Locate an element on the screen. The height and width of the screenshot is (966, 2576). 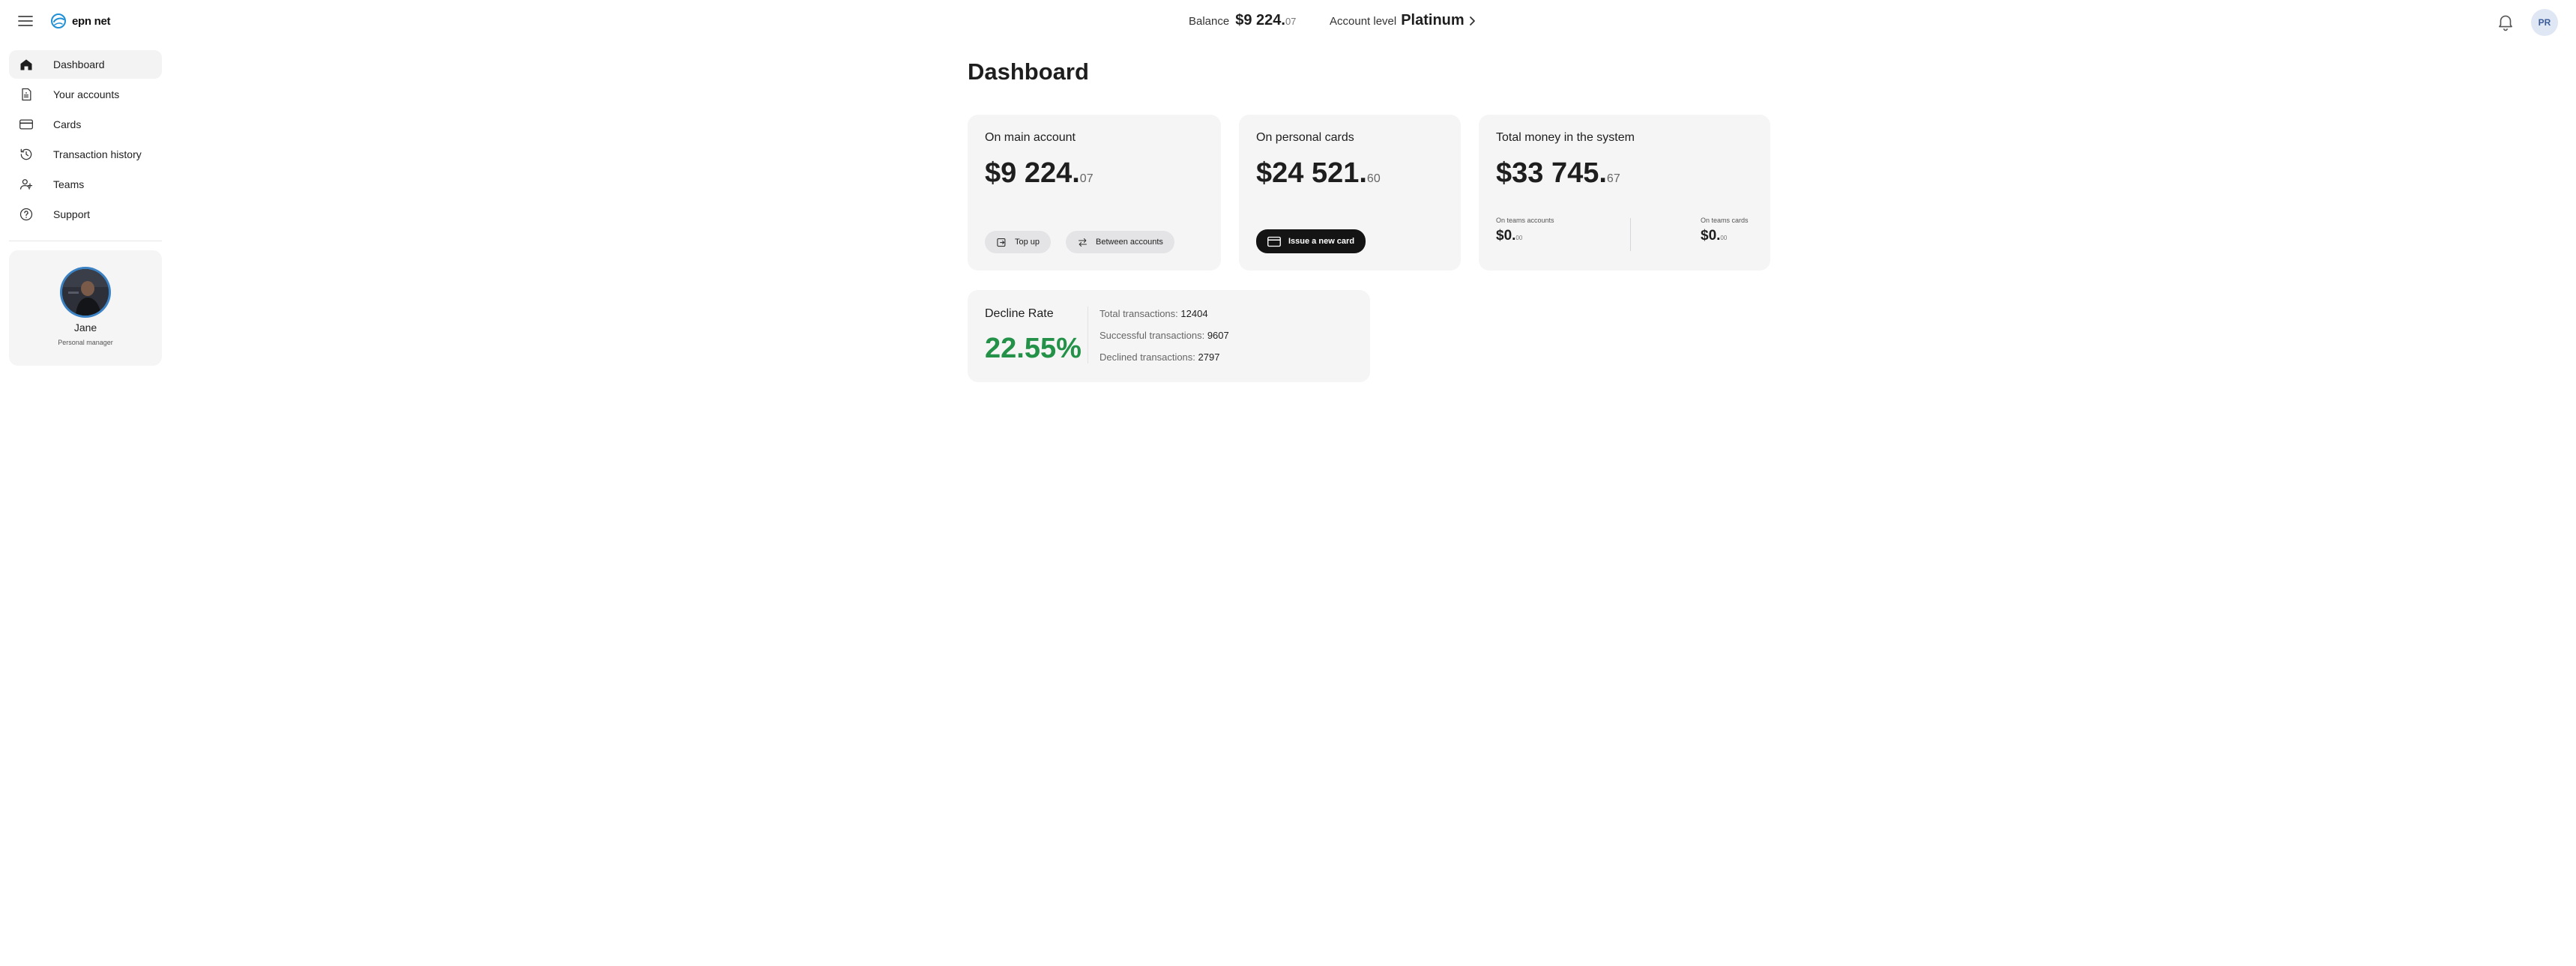
balance-label: Balance is located at coordinates (1210, 22).